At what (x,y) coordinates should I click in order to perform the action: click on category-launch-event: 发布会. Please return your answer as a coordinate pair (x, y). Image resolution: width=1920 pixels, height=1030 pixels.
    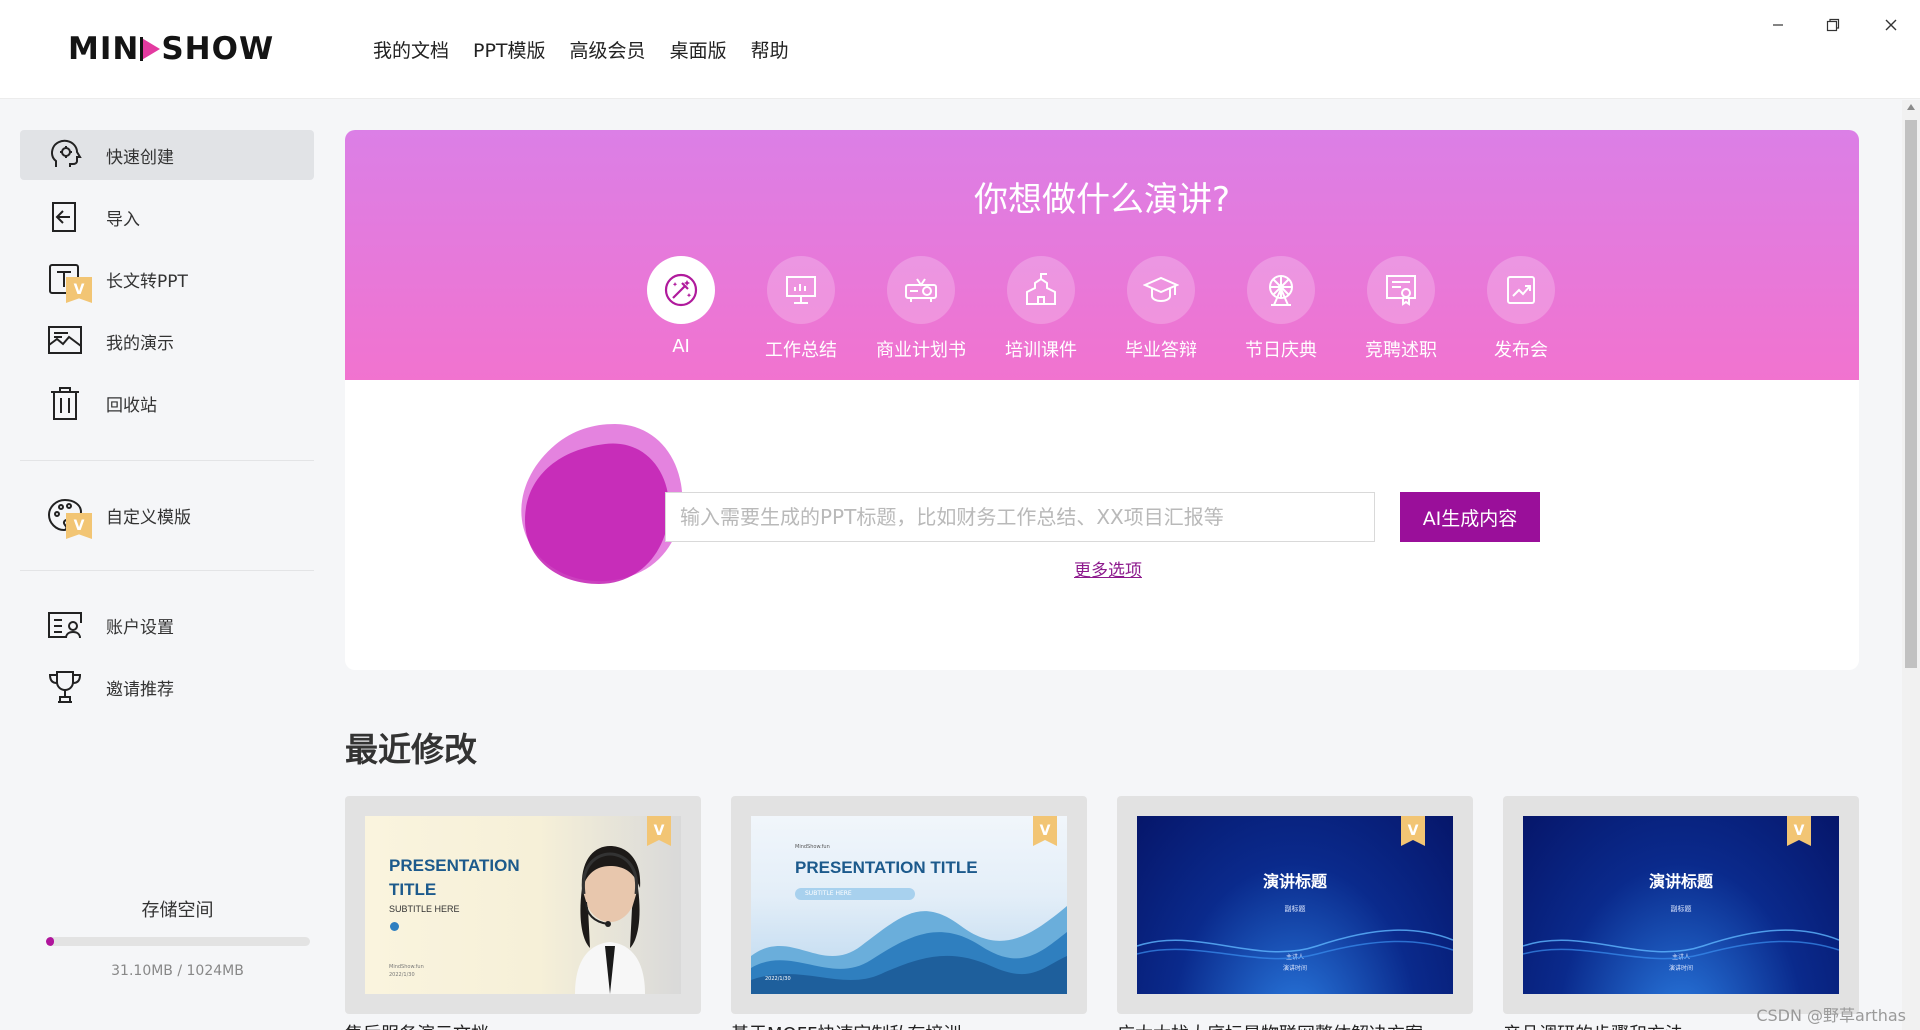
    Looking at the image, I should click on (1521, 309).